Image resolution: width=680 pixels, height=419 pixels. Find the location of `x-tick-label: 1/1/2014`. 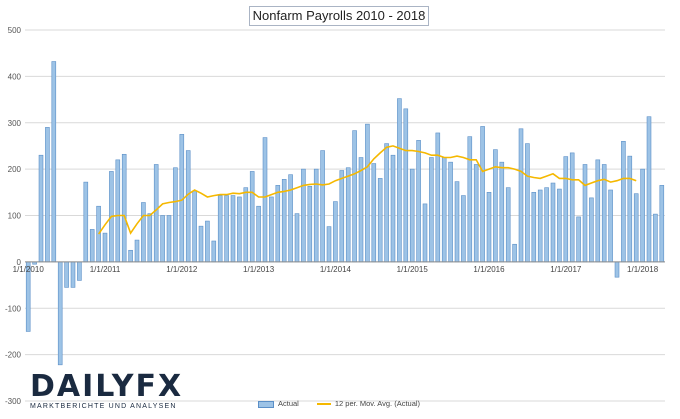

x-tick-label: 1/1/2014 is located at coordinates (336, 269).